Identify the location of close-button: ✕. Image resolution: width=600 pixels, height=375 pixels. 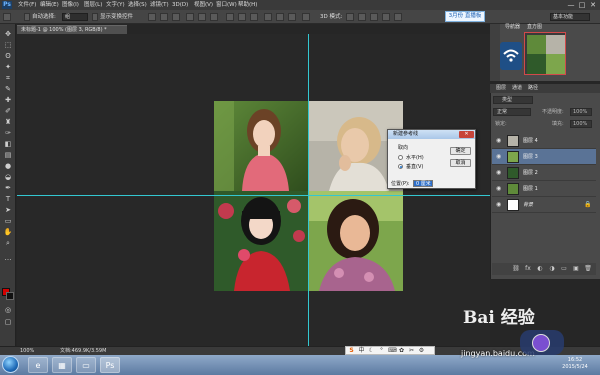
(593, 5).